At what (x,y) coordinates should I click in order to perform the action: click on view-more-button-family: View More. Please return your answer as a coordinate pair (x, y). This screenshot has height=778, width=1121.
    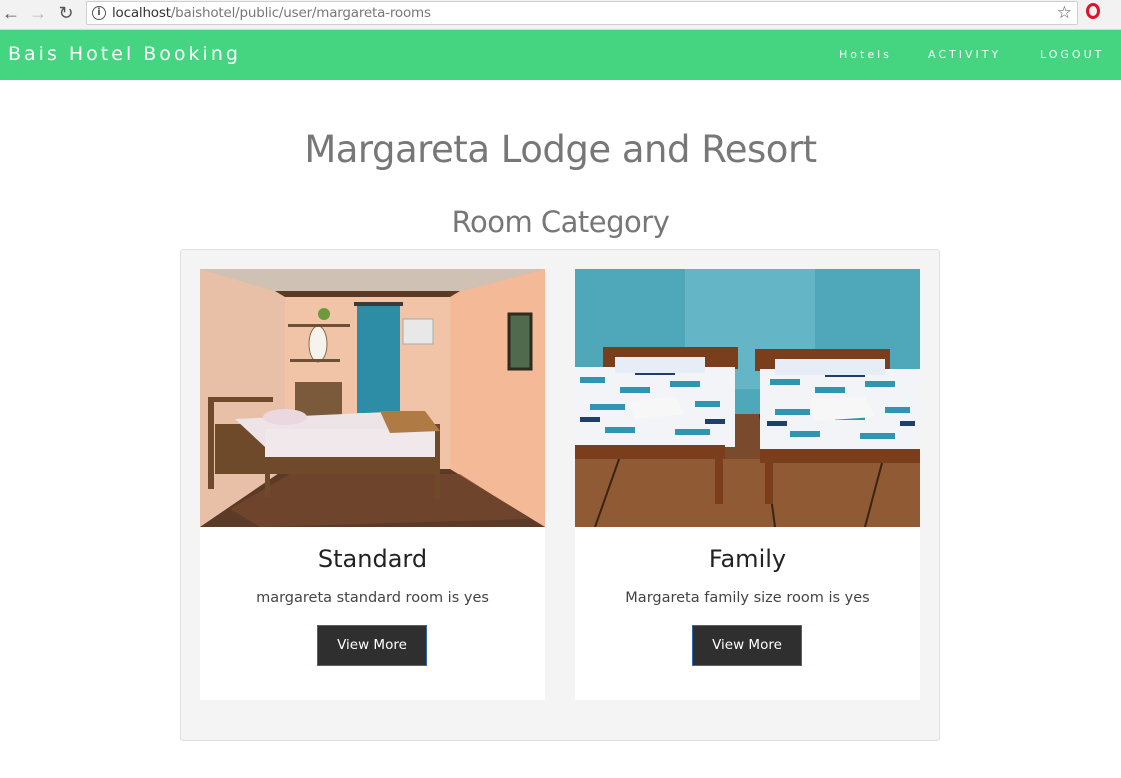
    Looking at the image, I should click on (747, 645).